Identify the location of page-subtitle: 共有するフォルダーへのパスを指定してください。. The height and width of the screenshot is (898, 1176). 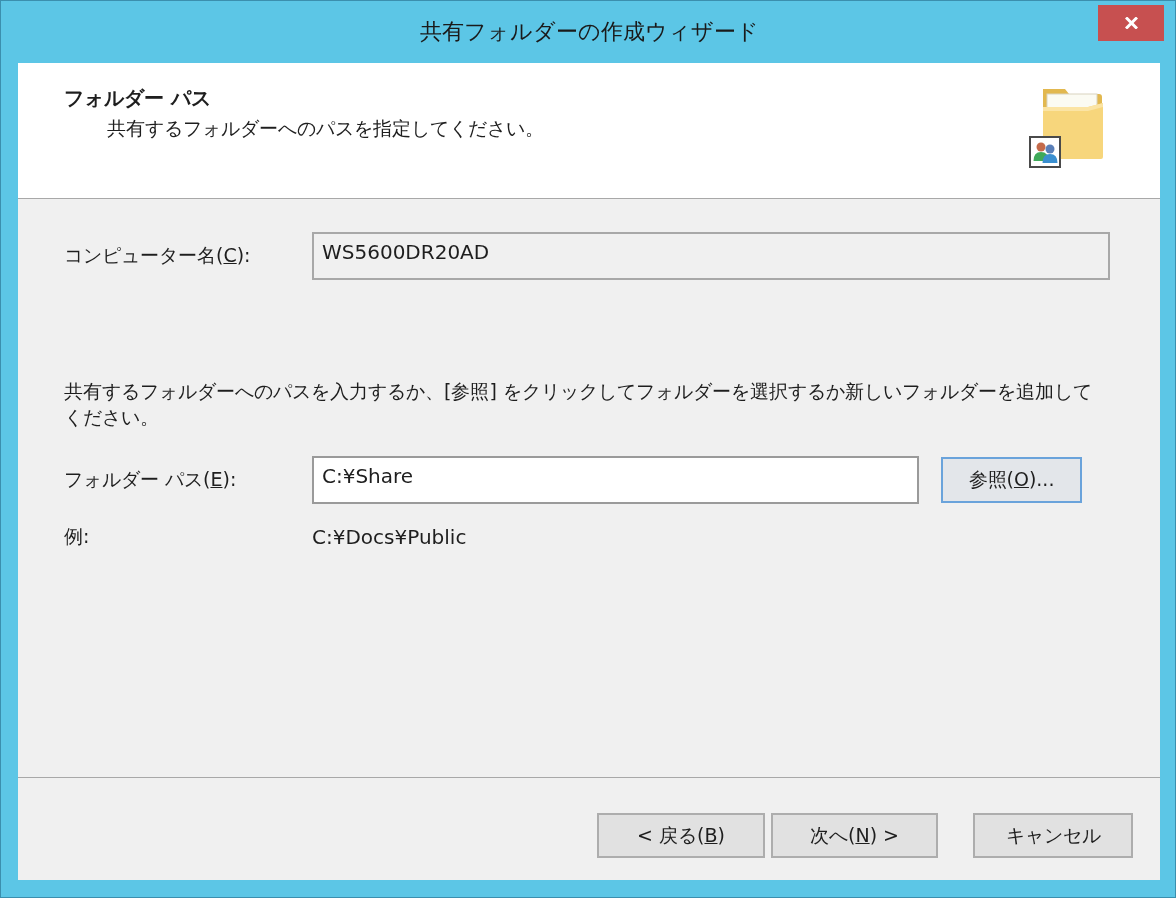
(325, 128).